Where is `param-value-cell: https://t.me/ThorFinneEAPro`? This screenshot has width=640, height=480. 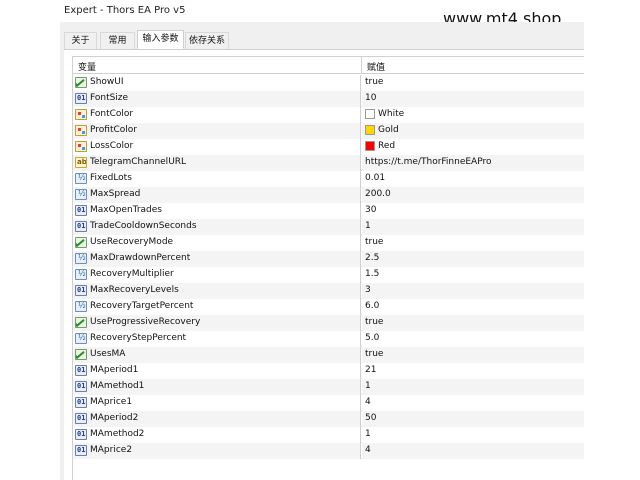
param-value-cell: https://t.me/ThorFinneEAPro is located at coordinates (473, 163).